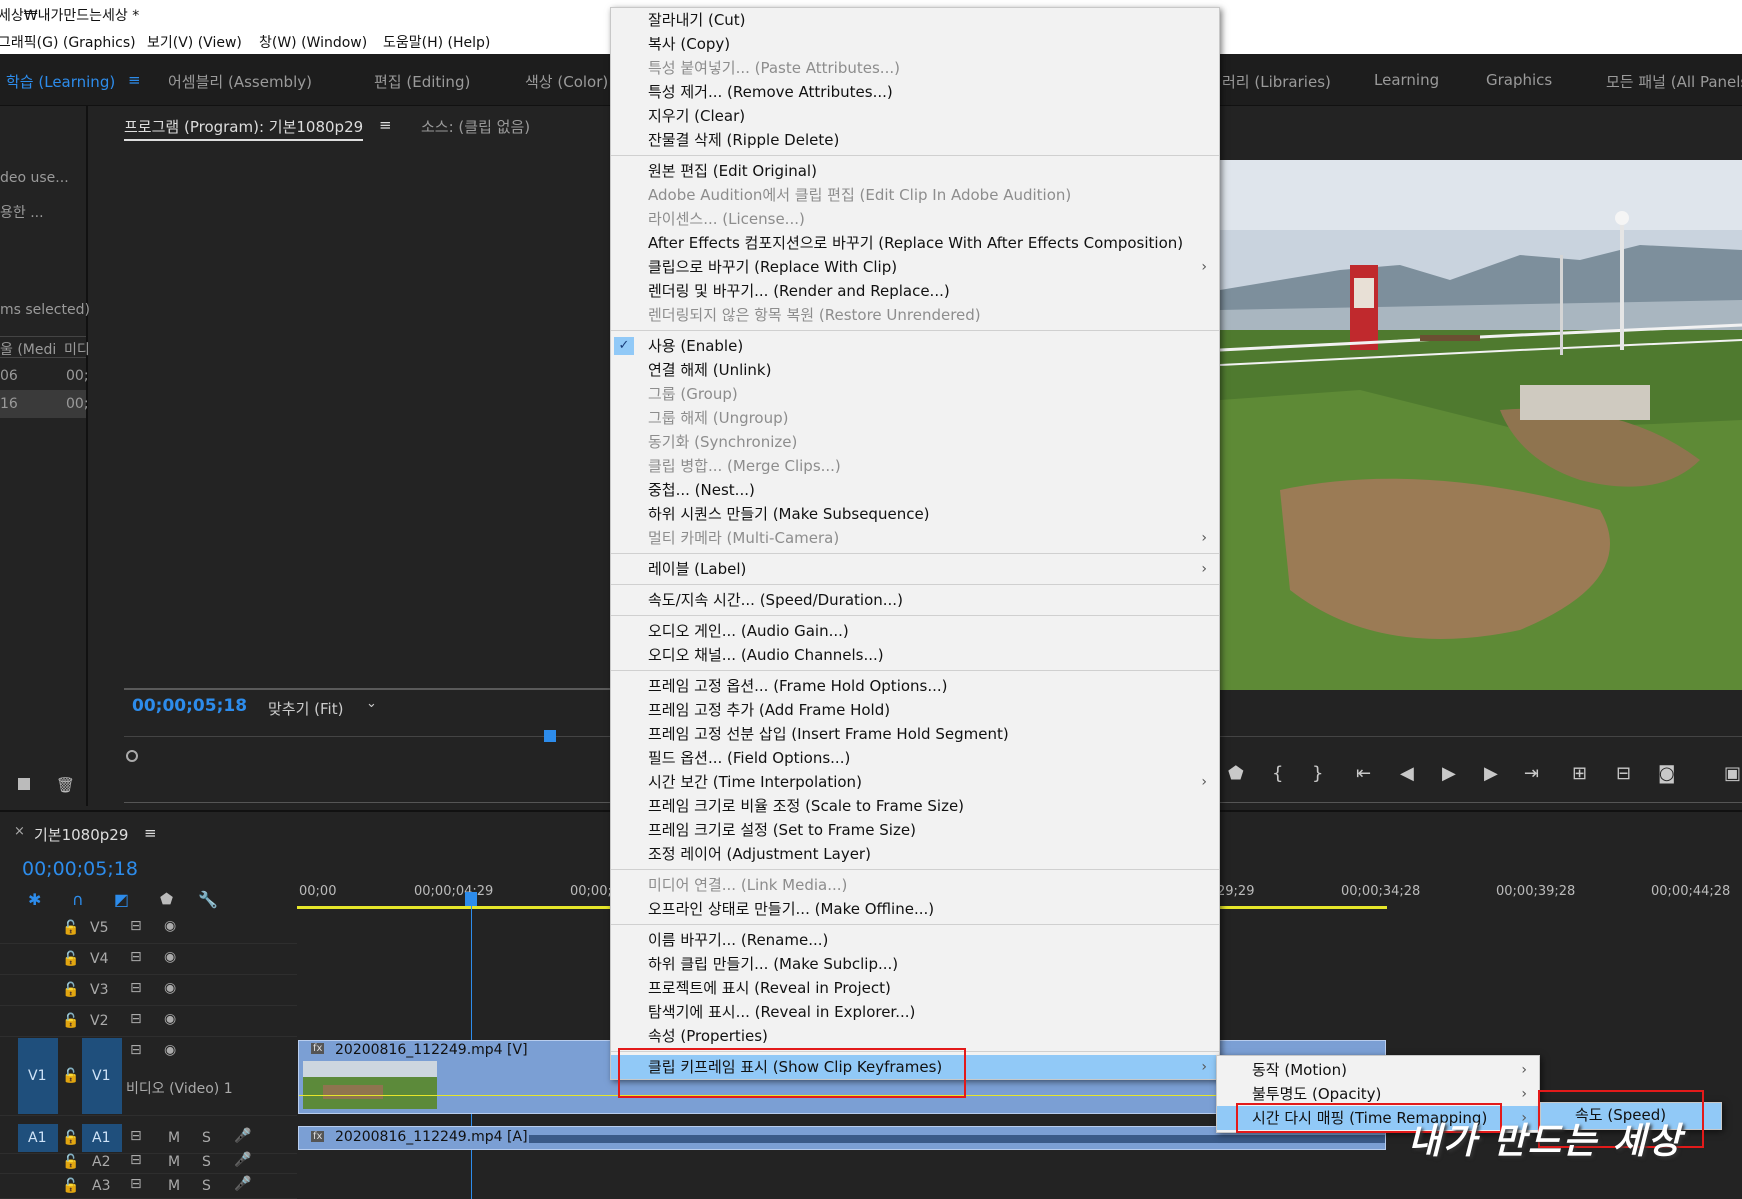  Describe the element at coordinates (915, 569) in the screenshot. I see `menu-item: 레이블 (Label) ›` at that location.